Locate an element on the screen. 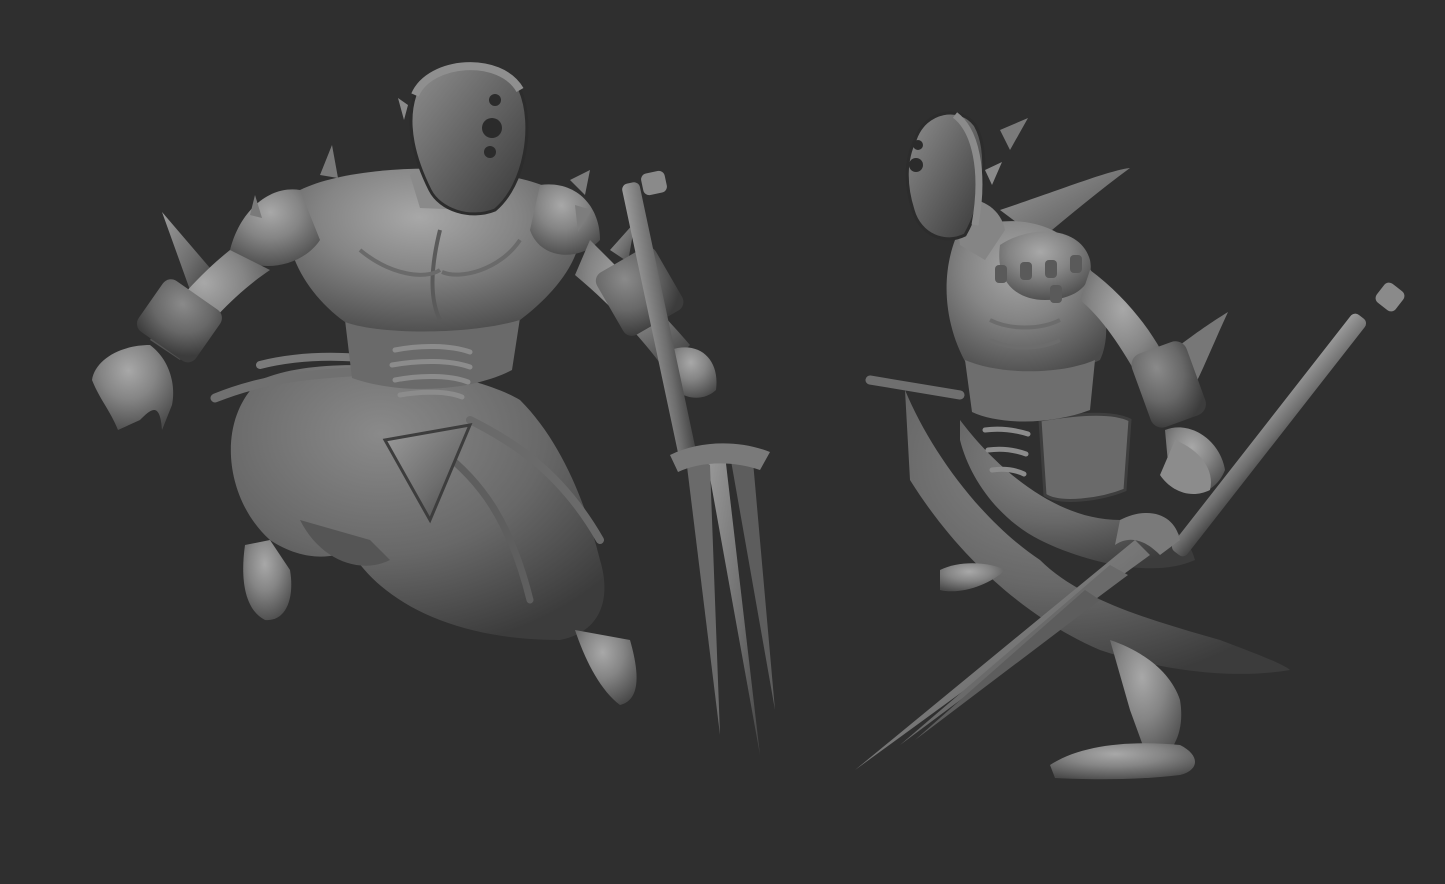 Image resolution: width=1445 pixels, height=884 pixels. side-spear-cap is located at coordinates (1390, 297).